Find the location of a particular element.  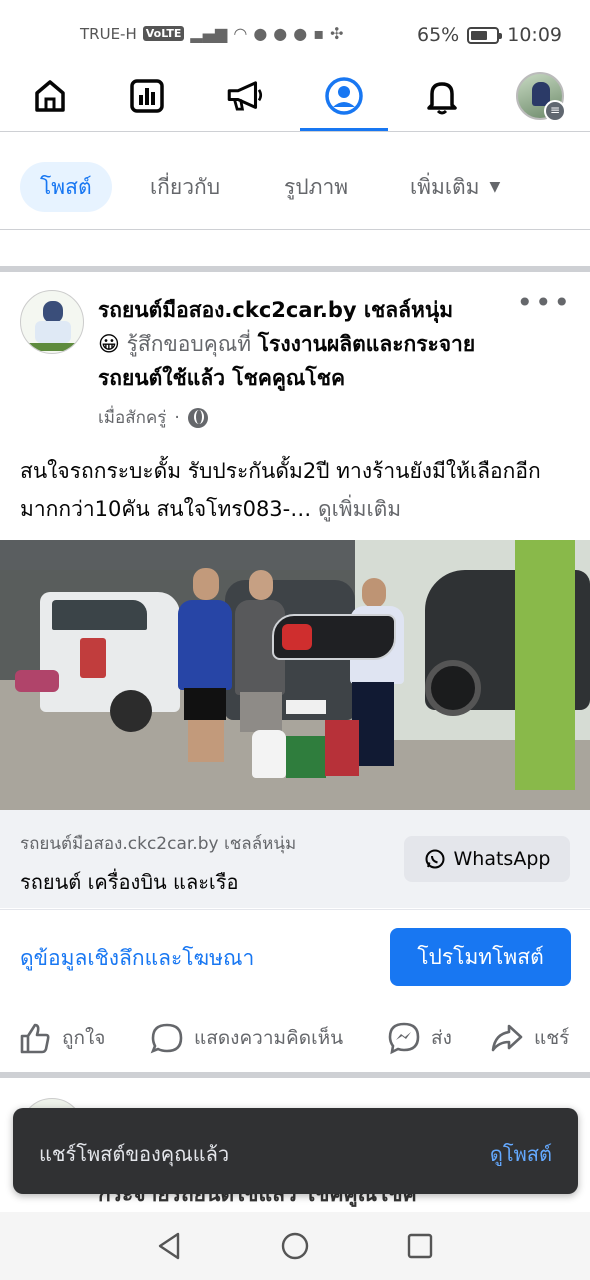

active-tab-indicator is located at coordinates (344, 129).